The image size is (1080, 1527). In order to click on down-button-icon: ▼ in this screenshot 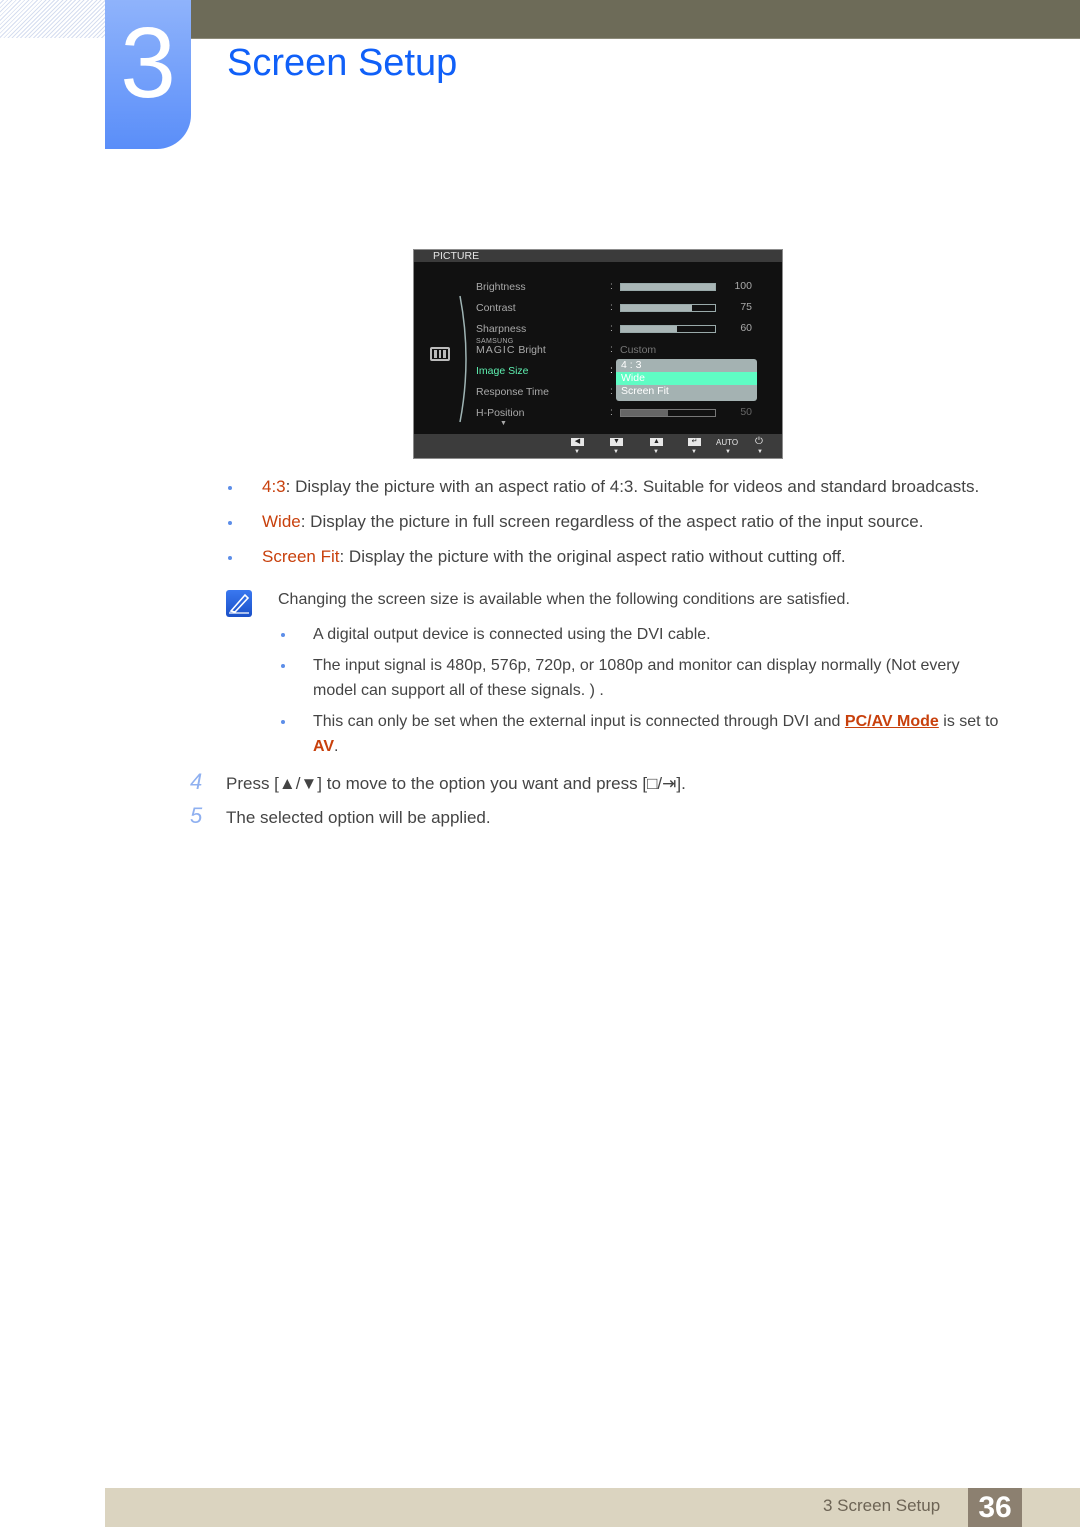, I will do `click(616, 442)`.